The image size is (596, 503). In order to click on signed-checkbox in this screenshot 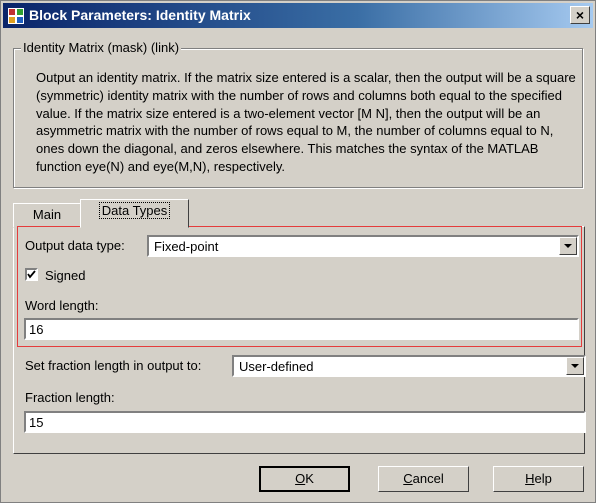, I will do `click(31, 274)`.